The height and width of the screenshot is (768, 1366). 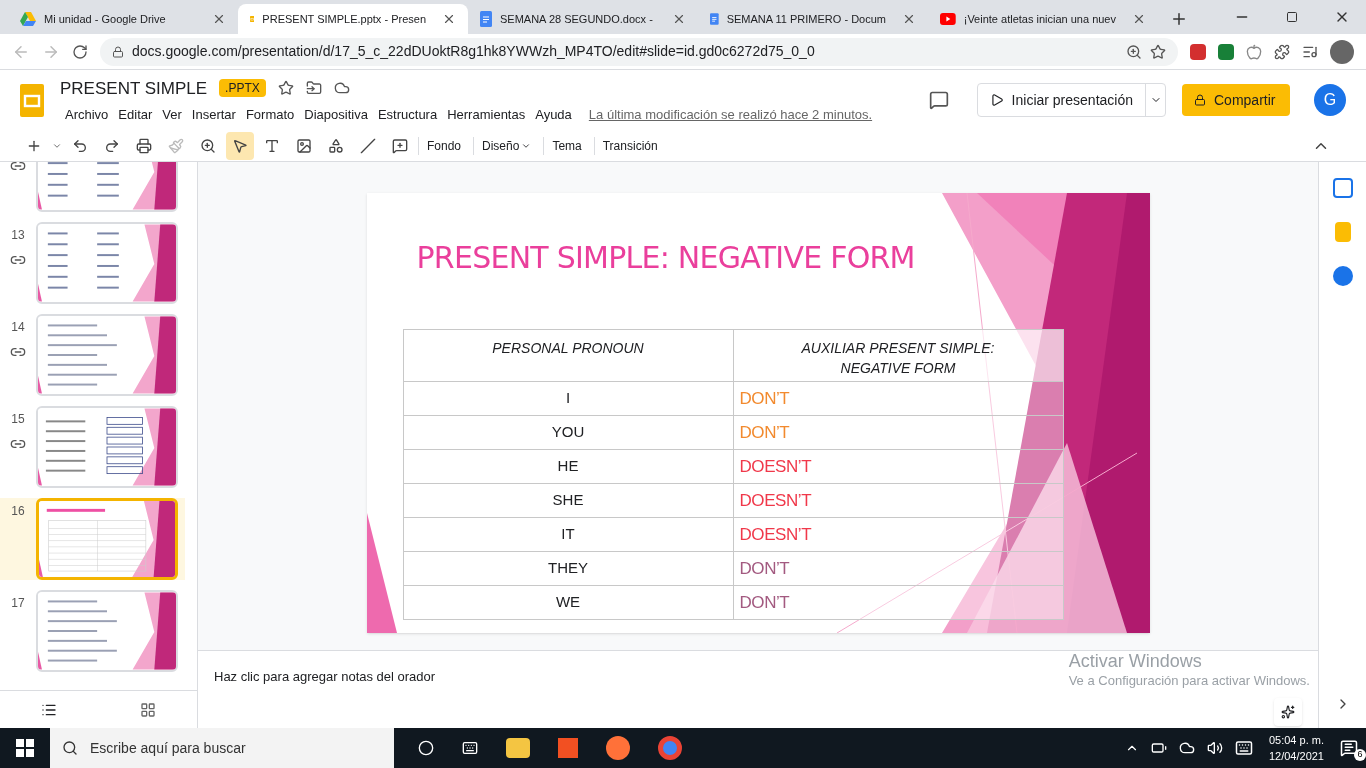 What do you see at coordinates (1236, 100) in the screenshot?
I see `share-button: Compartir` at bounding box center [1236, 100].